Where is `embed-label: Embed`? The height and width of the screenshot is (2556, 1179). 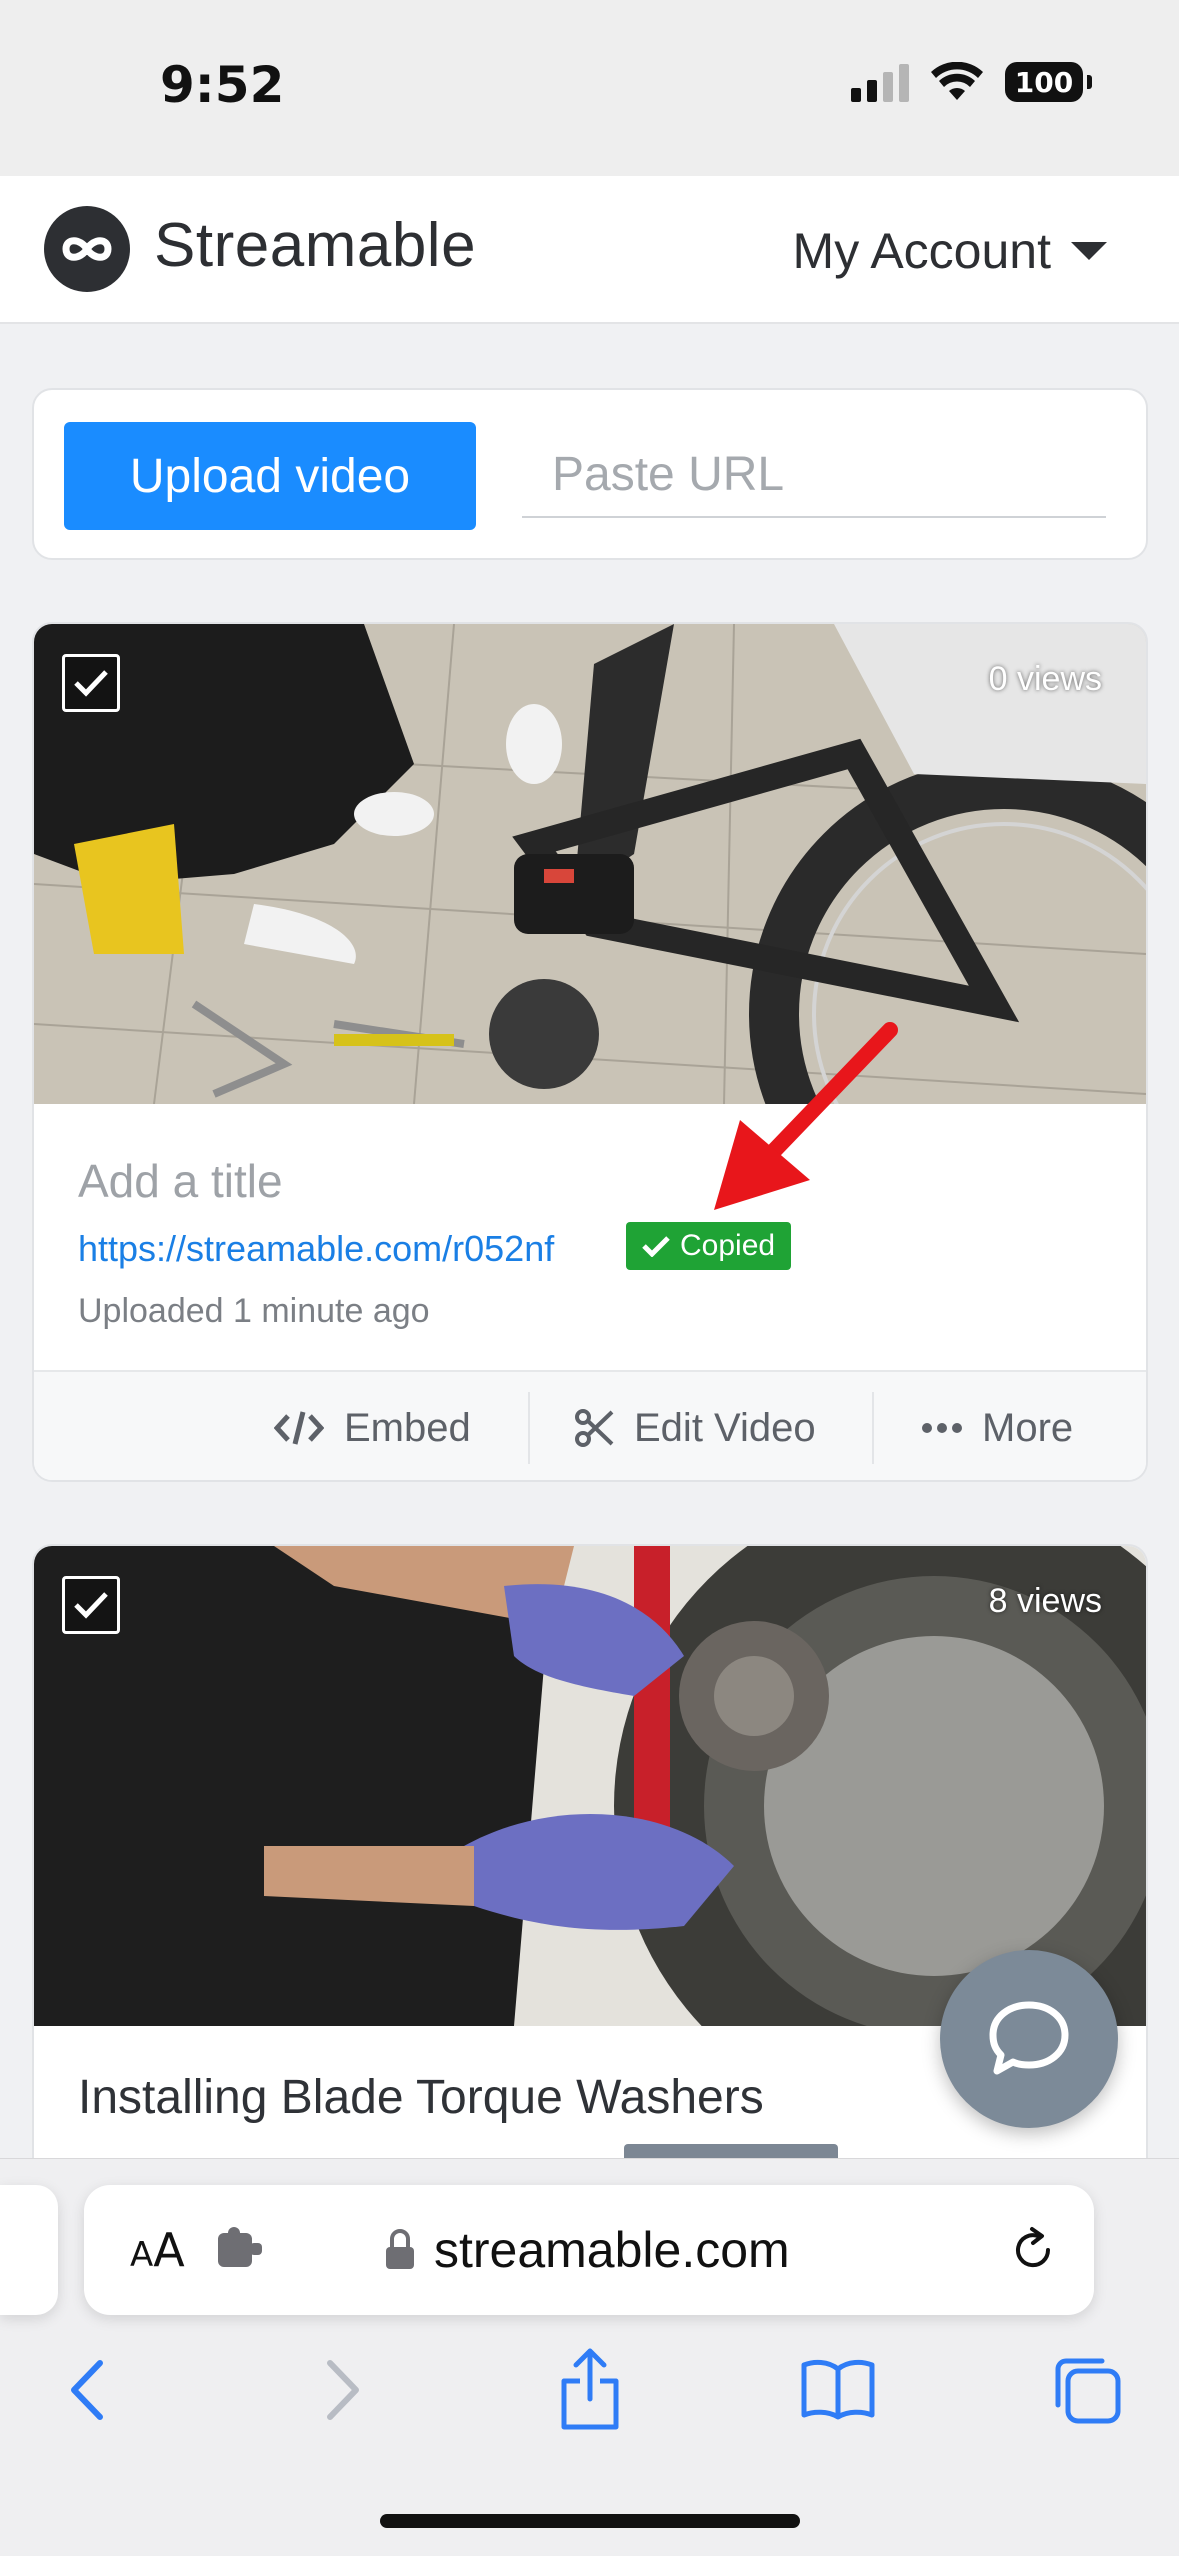
embed-label: Embed is located at coordinates (407, 1427).